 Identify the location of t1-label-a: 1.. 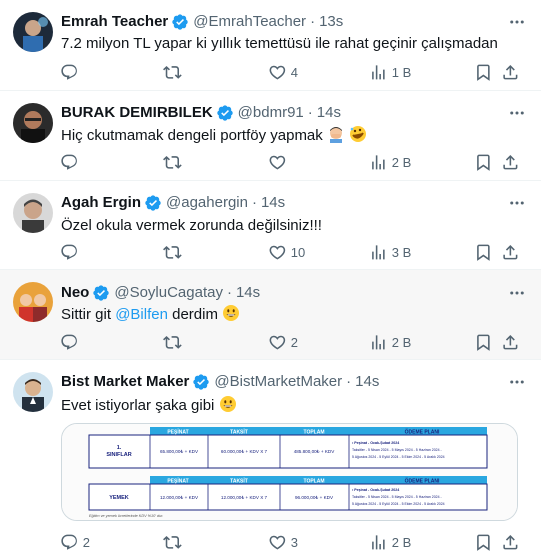
(119, 448).